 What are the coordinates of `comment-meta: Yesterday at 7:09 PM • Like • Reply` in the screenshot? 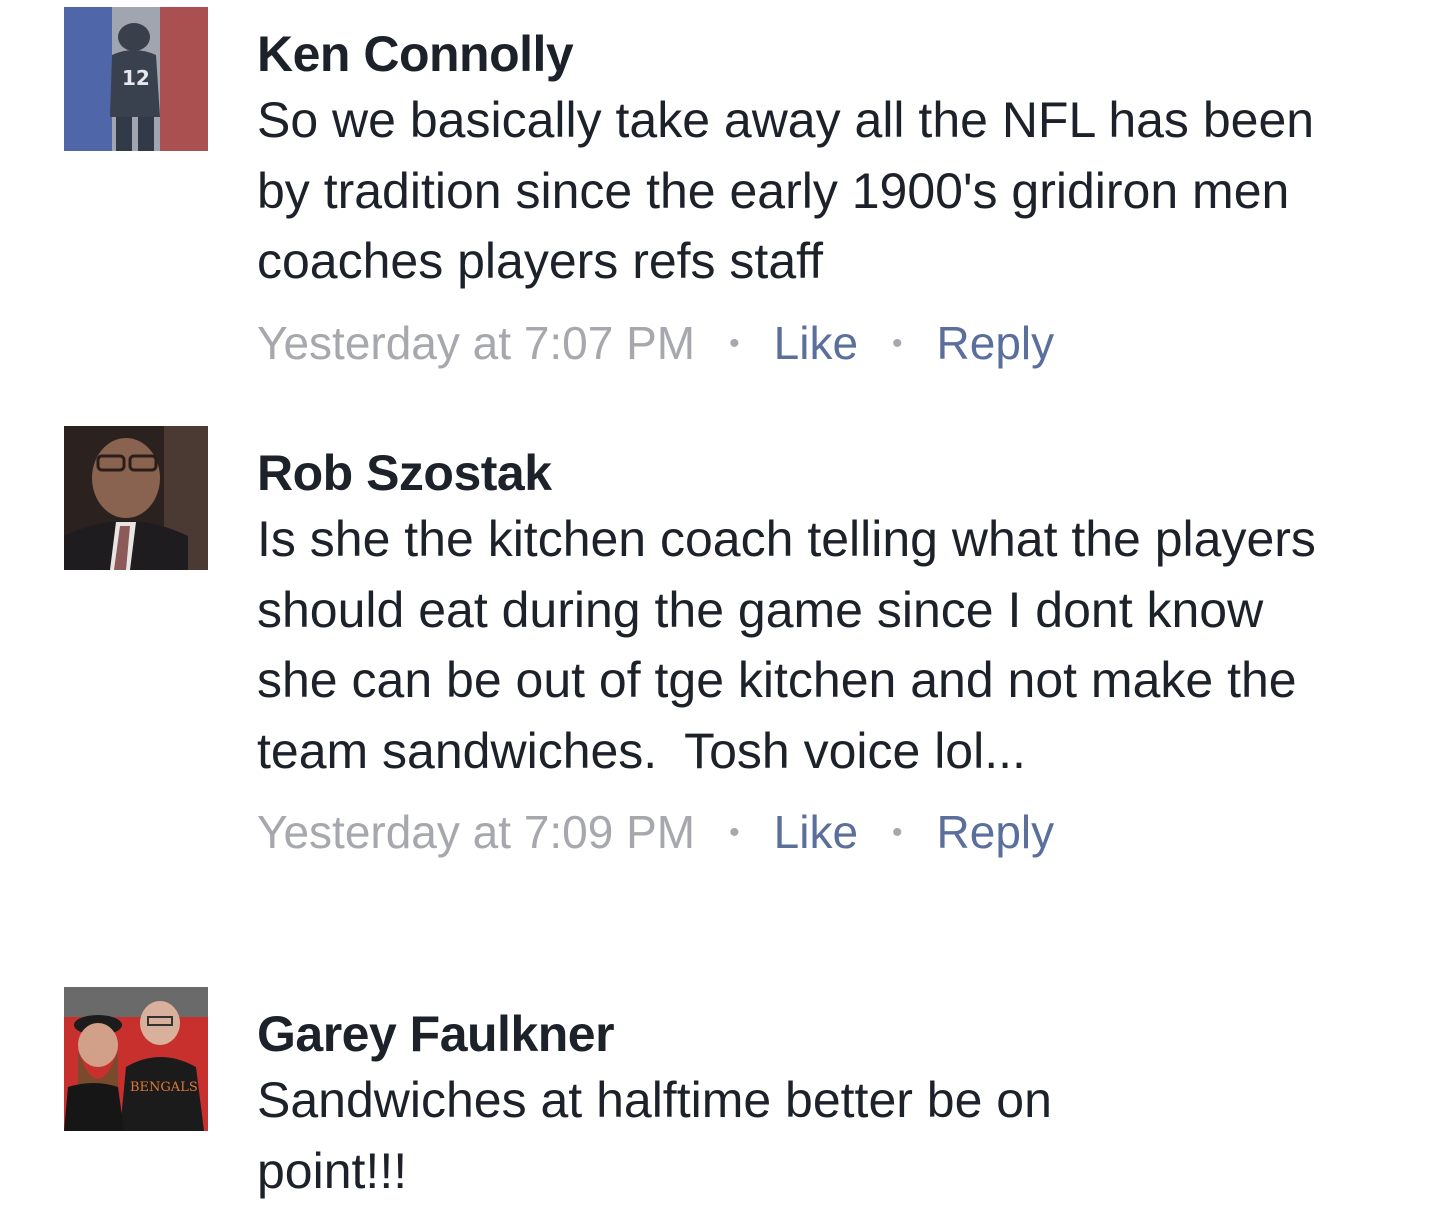 It's located at (817, 832).